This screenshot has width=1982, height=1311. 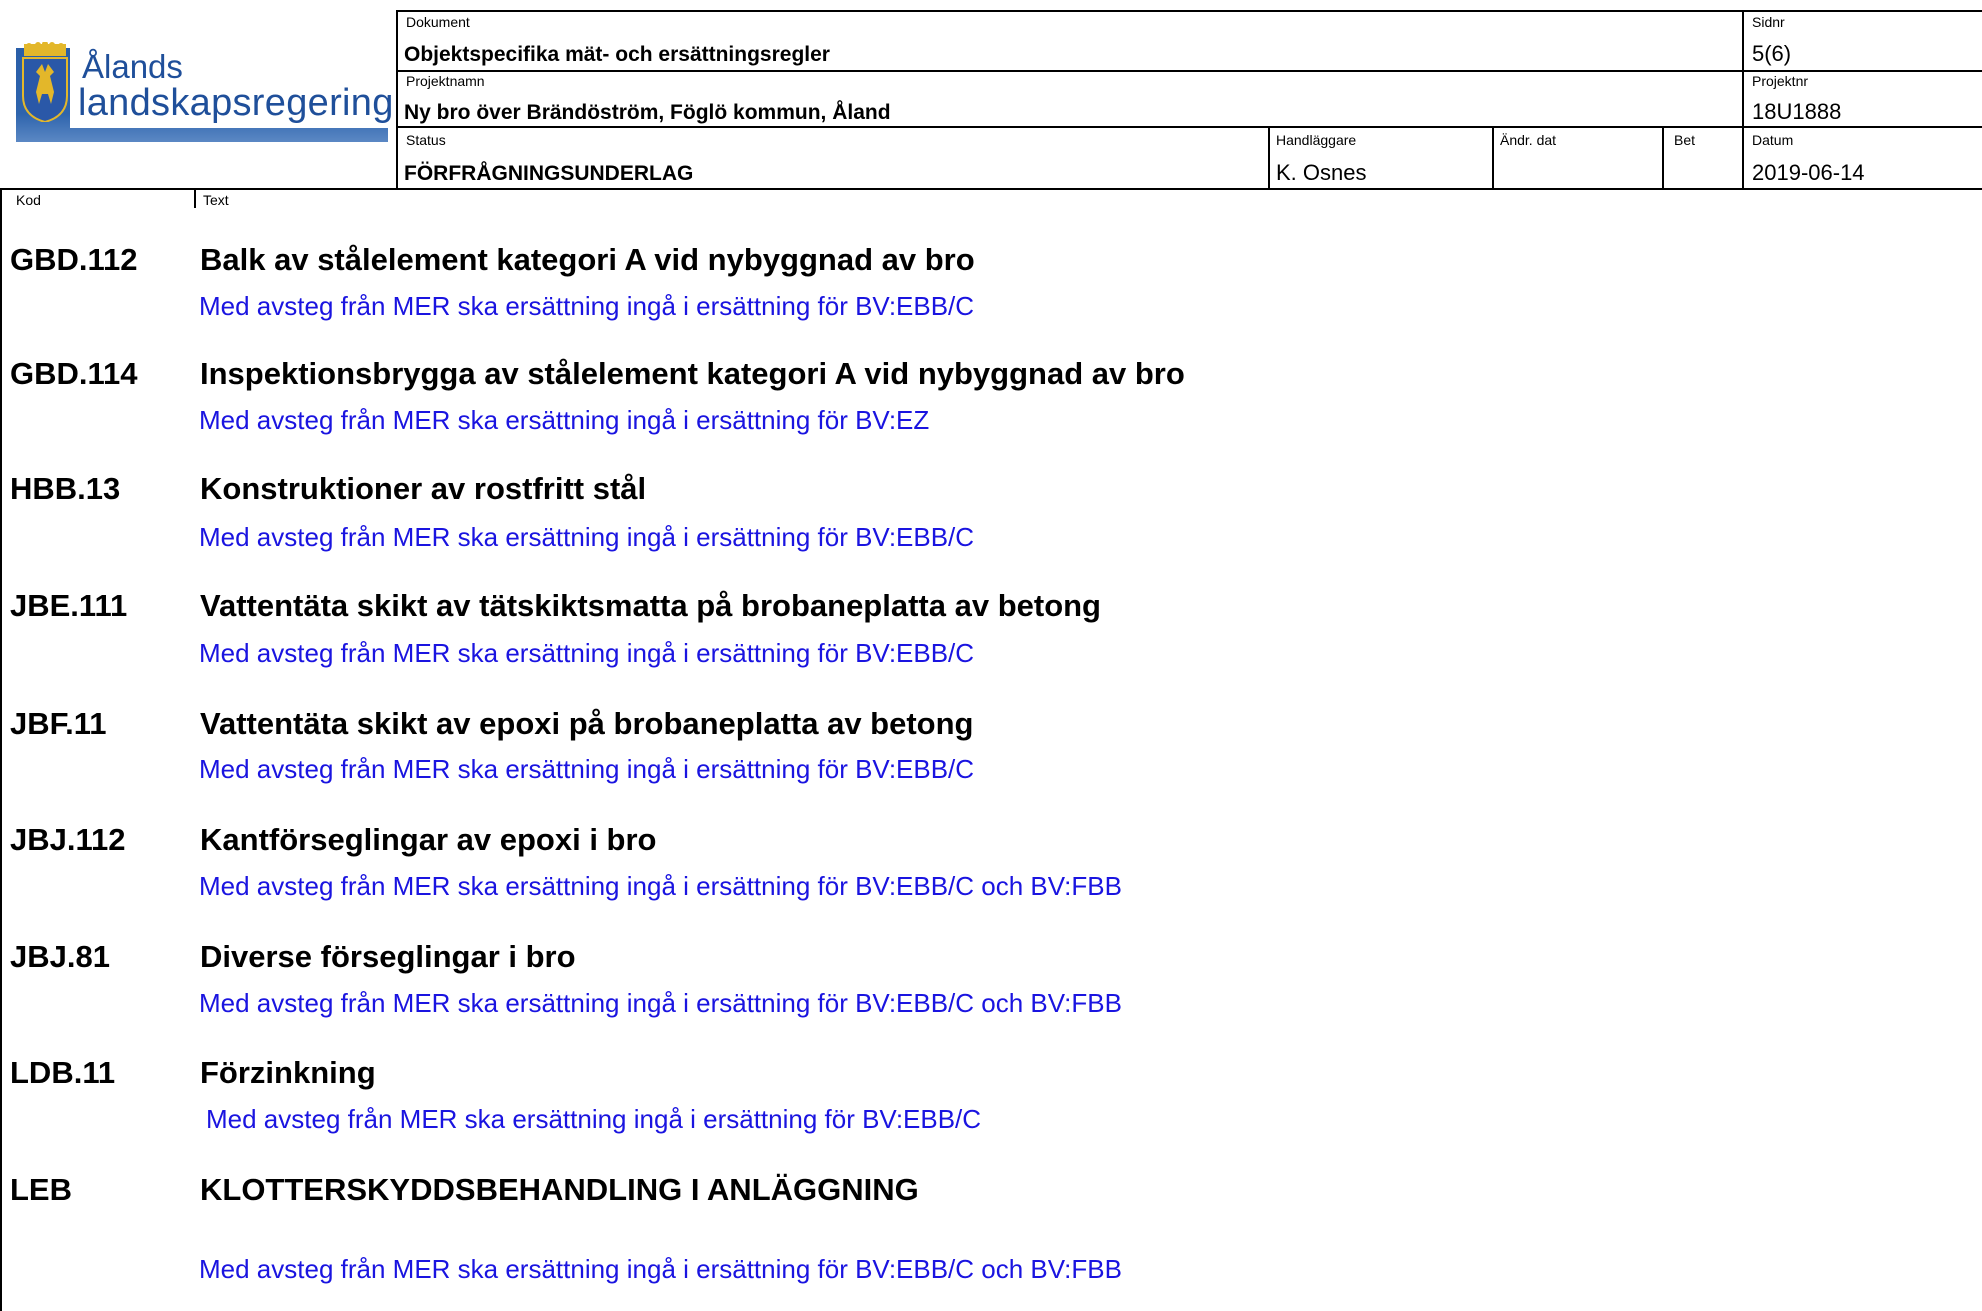 I want to click on text-column-header: Text, so click(x=216, y=200).